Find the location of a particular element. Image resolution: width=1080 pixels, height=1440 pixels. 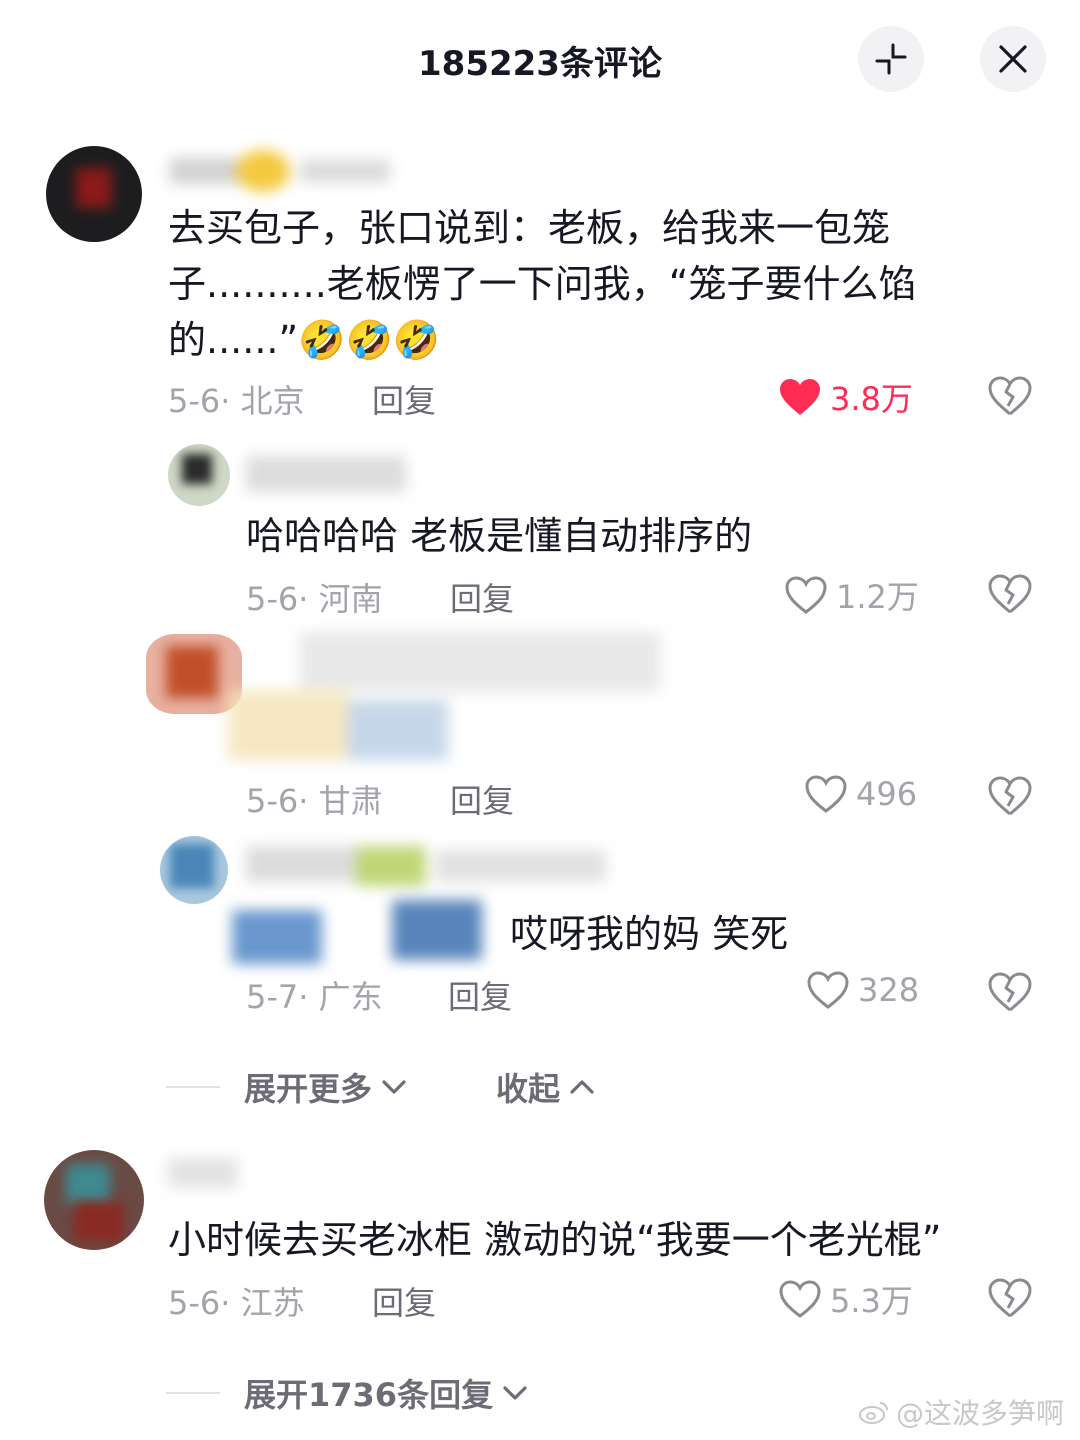

reply-text: 哈哈哈哈 老板是懂自动排序的 is located at coordinates (499, 536).